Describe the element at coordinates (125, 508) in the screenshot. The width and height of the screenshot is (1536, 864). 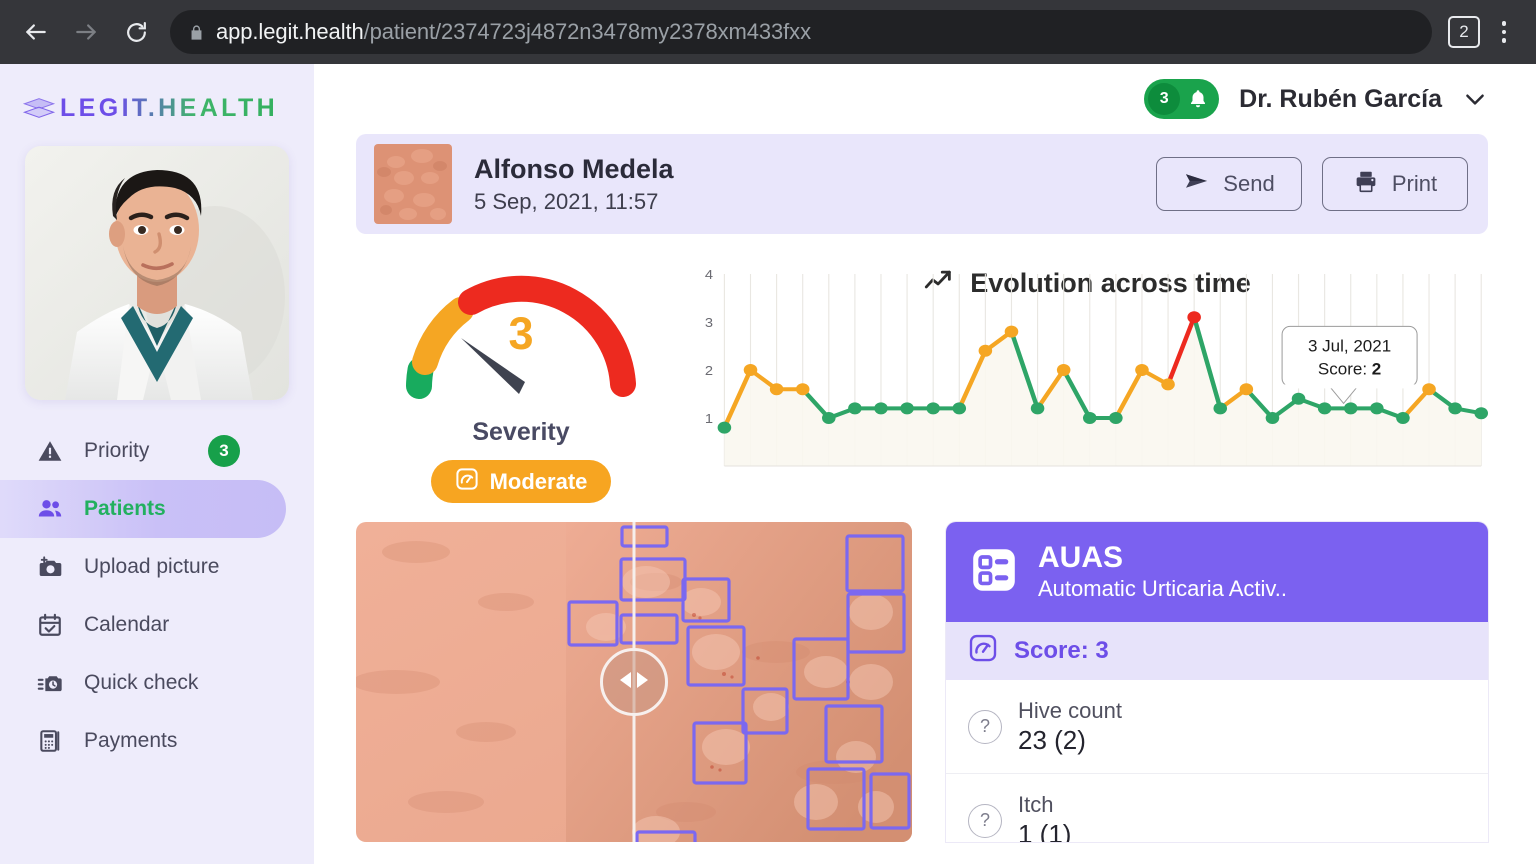
I see `sidebar-item-label: Patients` at that location.